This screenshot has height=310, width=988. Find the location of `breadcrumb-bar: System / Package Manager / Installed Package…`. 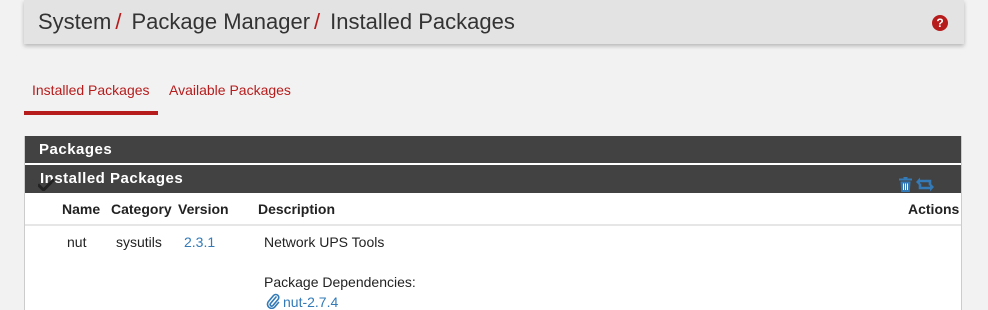

breadcrumb-bar: System / Package Manager / Installed Package… is located at coordinates (494, 22).